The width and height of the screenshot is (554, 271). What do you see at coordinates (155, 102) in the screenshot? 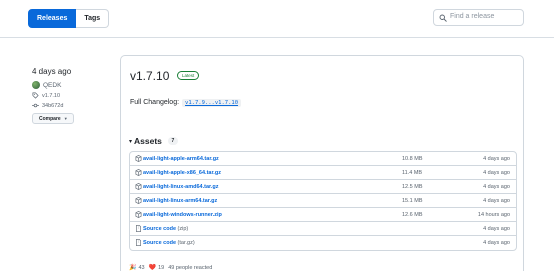
I see `changelog-label: Full Changelog:` at bounding box center [155, 102].